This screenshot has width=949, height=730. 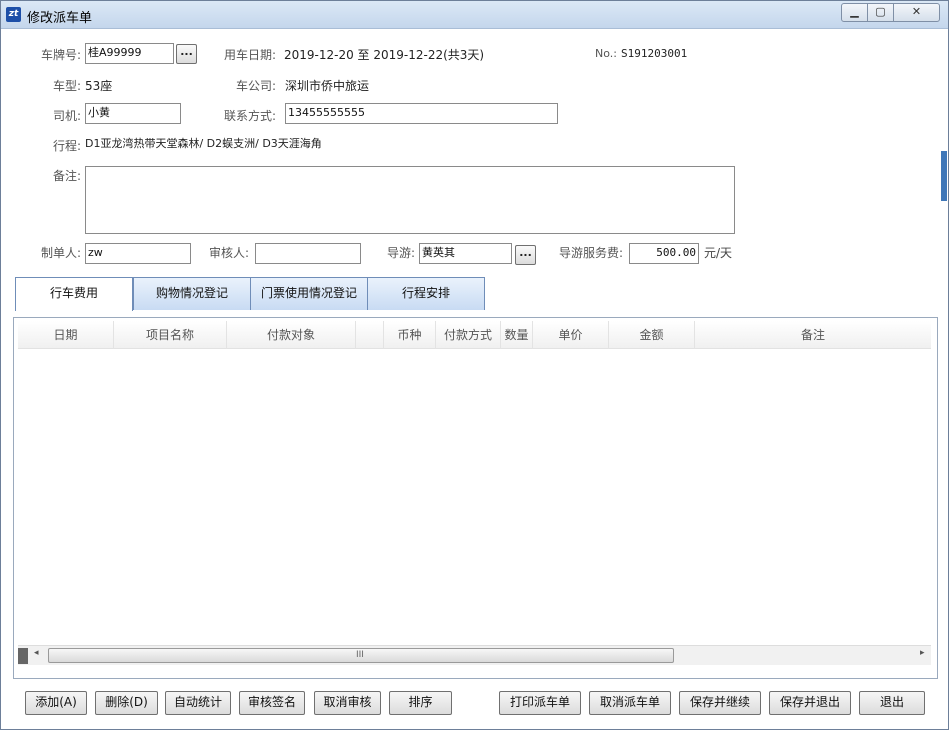 What do you see at coordinates (654, 53) in the screenshot?
I see `no-value: S191203001` at bounding box center [654, 53].